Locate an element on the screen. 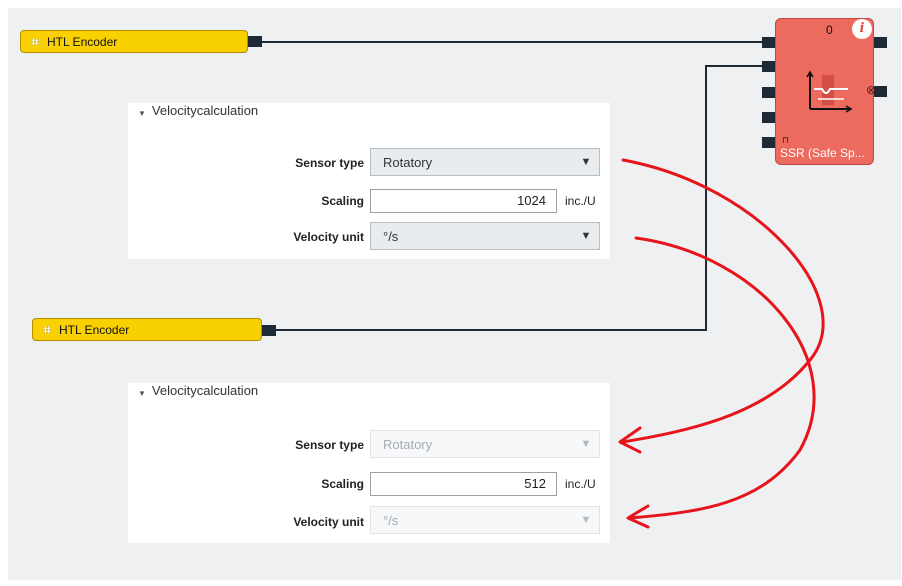 The height and width of the screenshot is (586, 902). sensor-type-dropdown: Rotatory ▼ is located at coordinates (485, 162).